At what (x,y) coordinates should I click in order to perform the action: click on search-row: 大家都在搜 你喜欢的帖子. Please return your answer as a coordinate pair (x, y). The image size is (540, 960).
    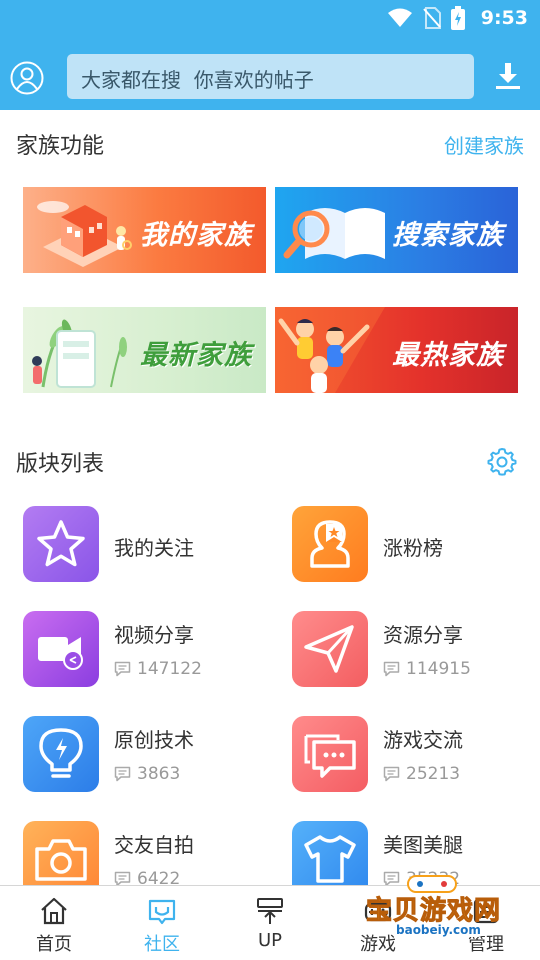
    Looking at the image, I should click on (270, 77).